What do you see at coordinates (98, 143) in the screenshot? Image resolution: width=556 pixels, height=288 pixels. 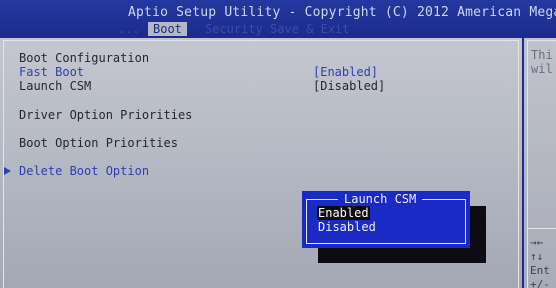 I see `boot-option-priorities-item: Boot Option Priorities` at bounding box center [98, 143].